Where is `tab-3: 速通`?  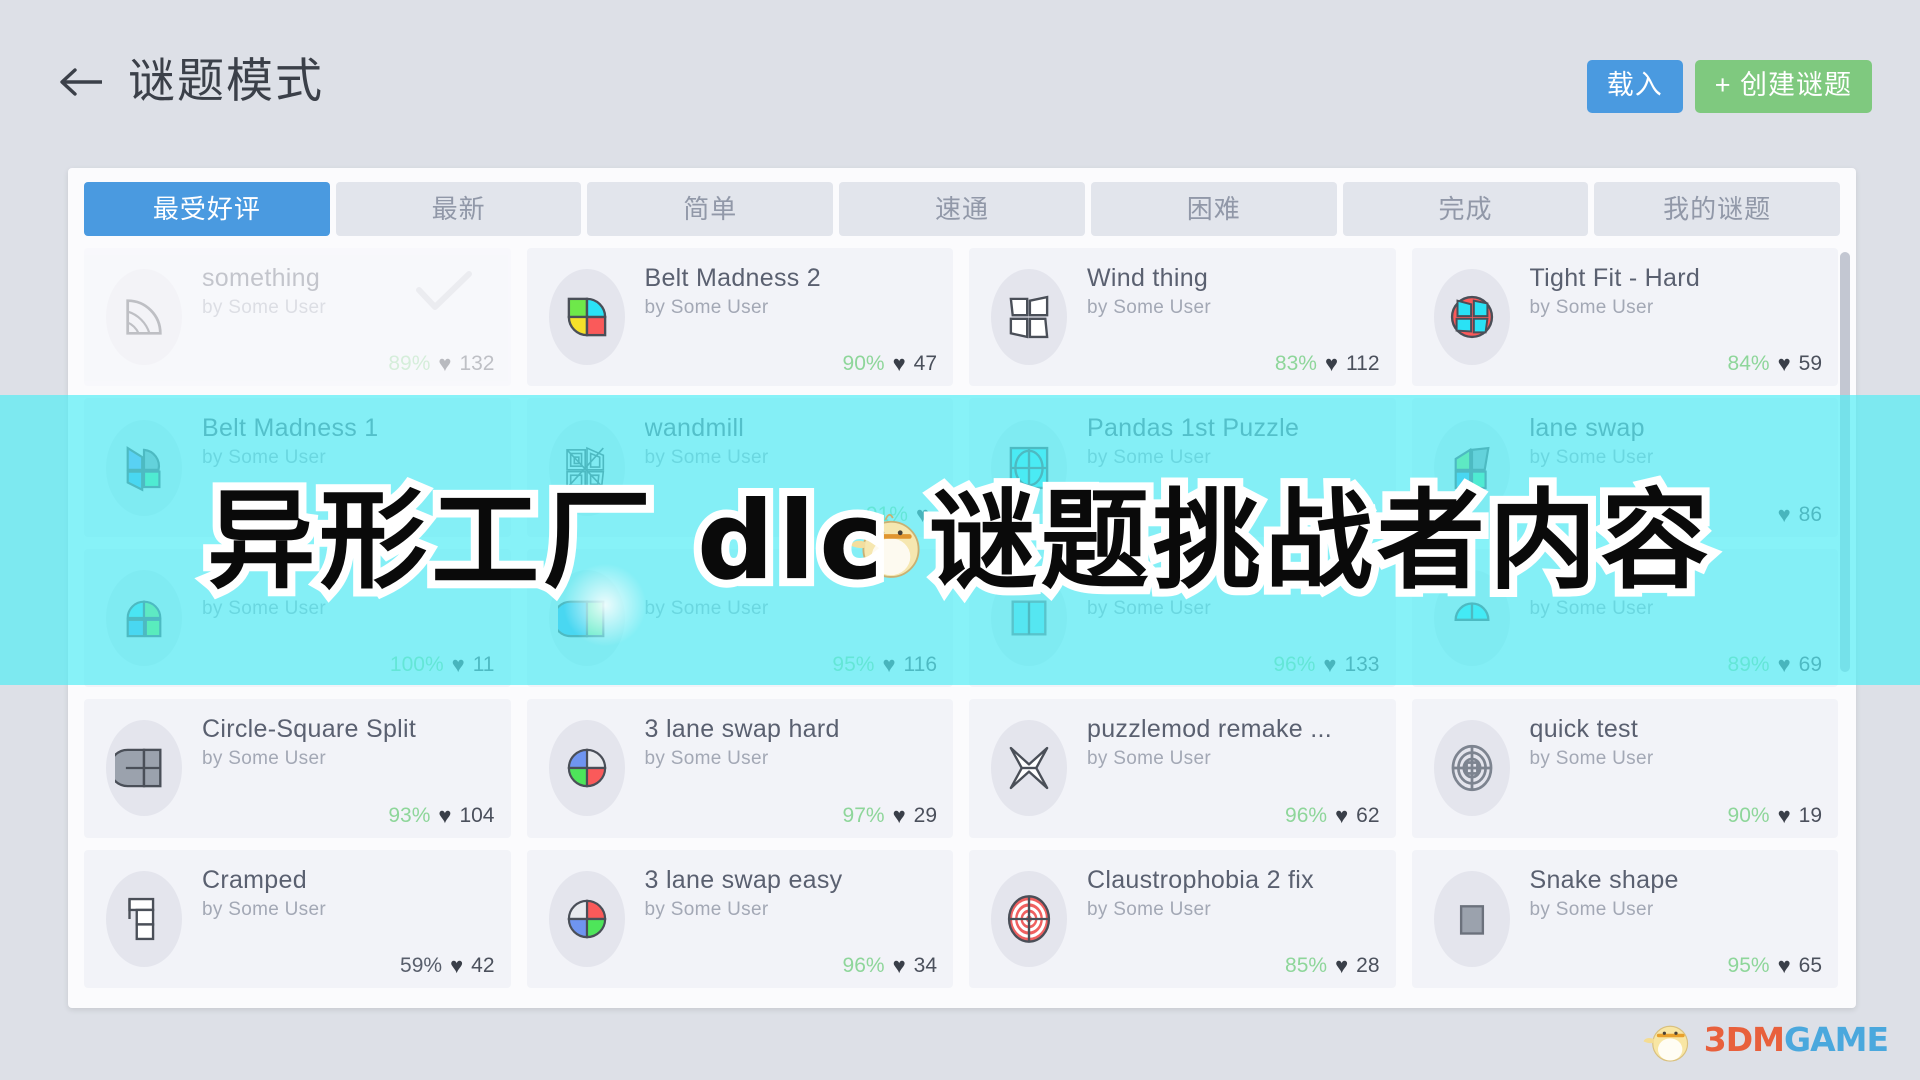 tab-3: 速通 is located at coordinates (962, 209).